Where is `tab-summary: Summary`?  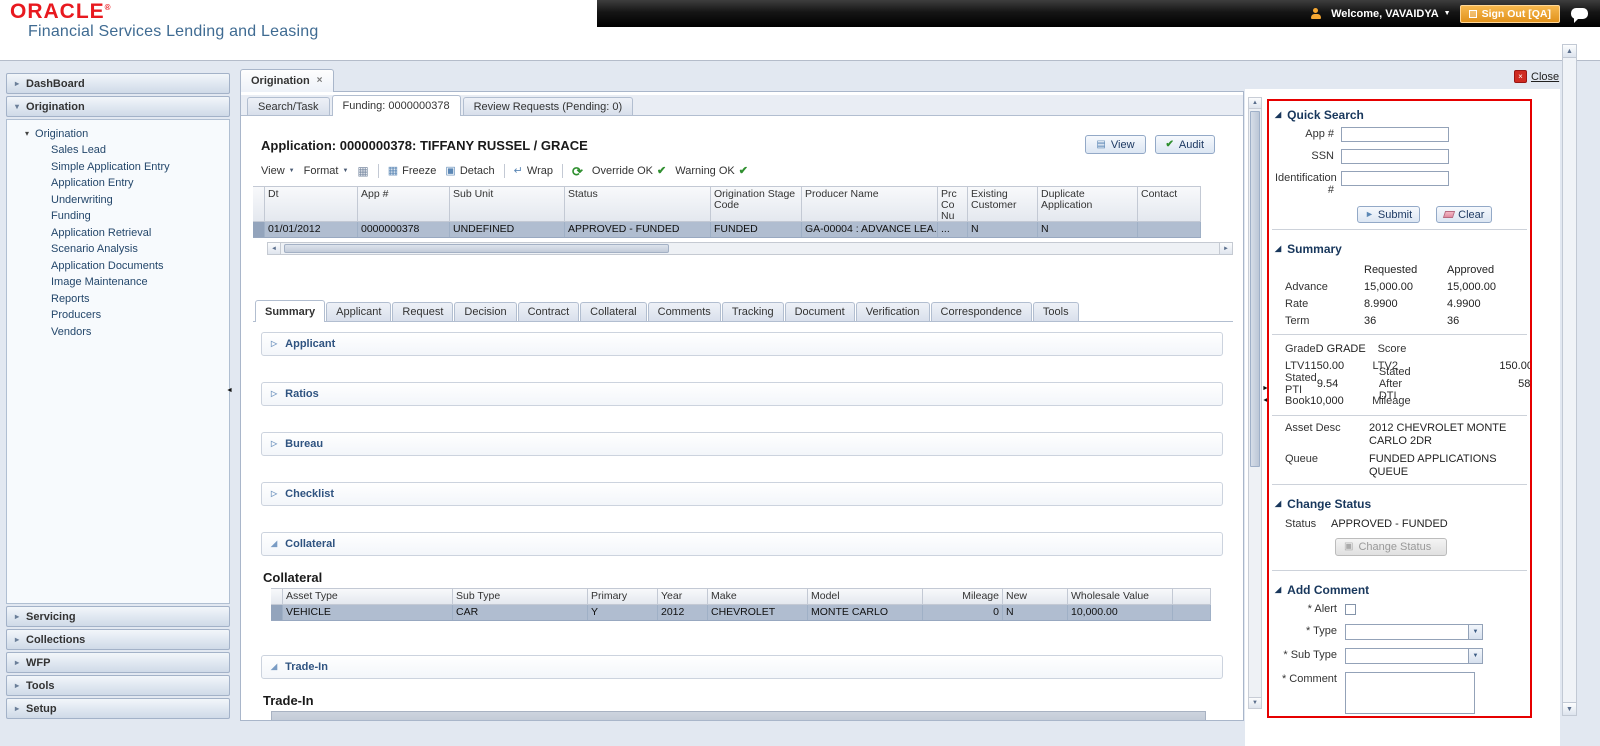 tab-summary: Summary is located at coordinates (290, 311).